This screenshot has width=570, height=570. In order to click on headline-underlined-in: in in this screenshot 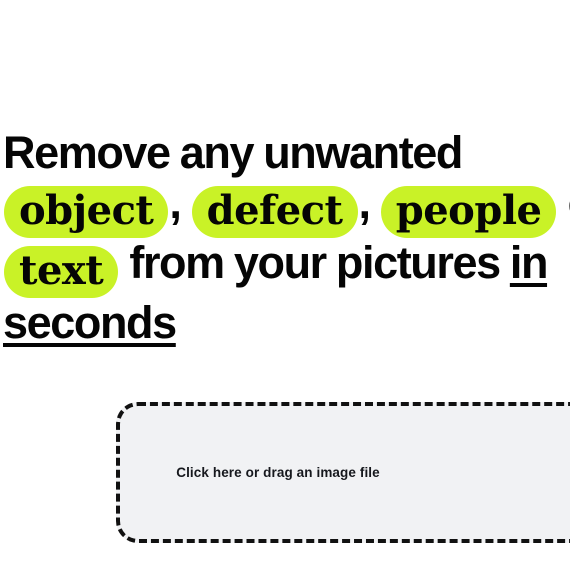, I will do `click(529, 262)`.